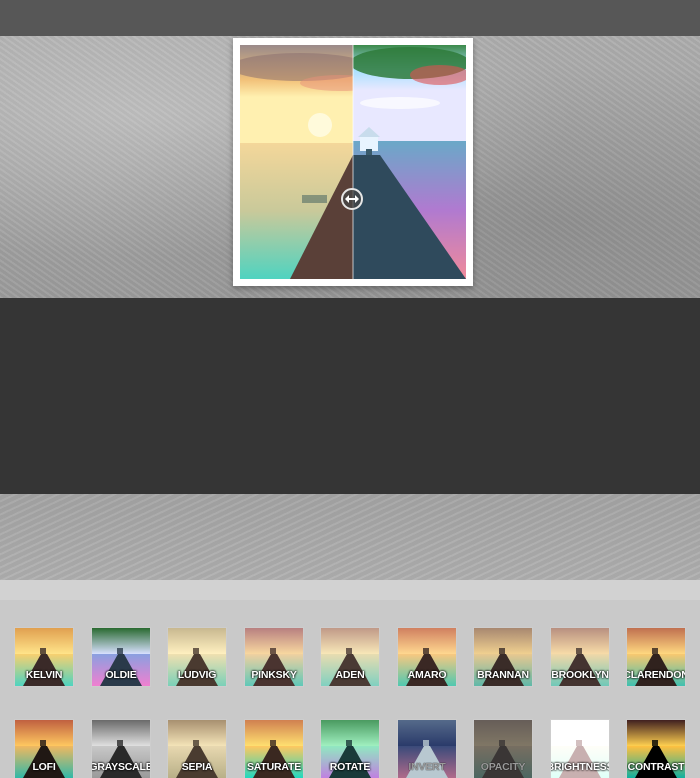  What do you see at coordinates (580, 767) in the screenshot?
I see `filter-label: BRIGHTNESS` at bounding box center [580, 767].